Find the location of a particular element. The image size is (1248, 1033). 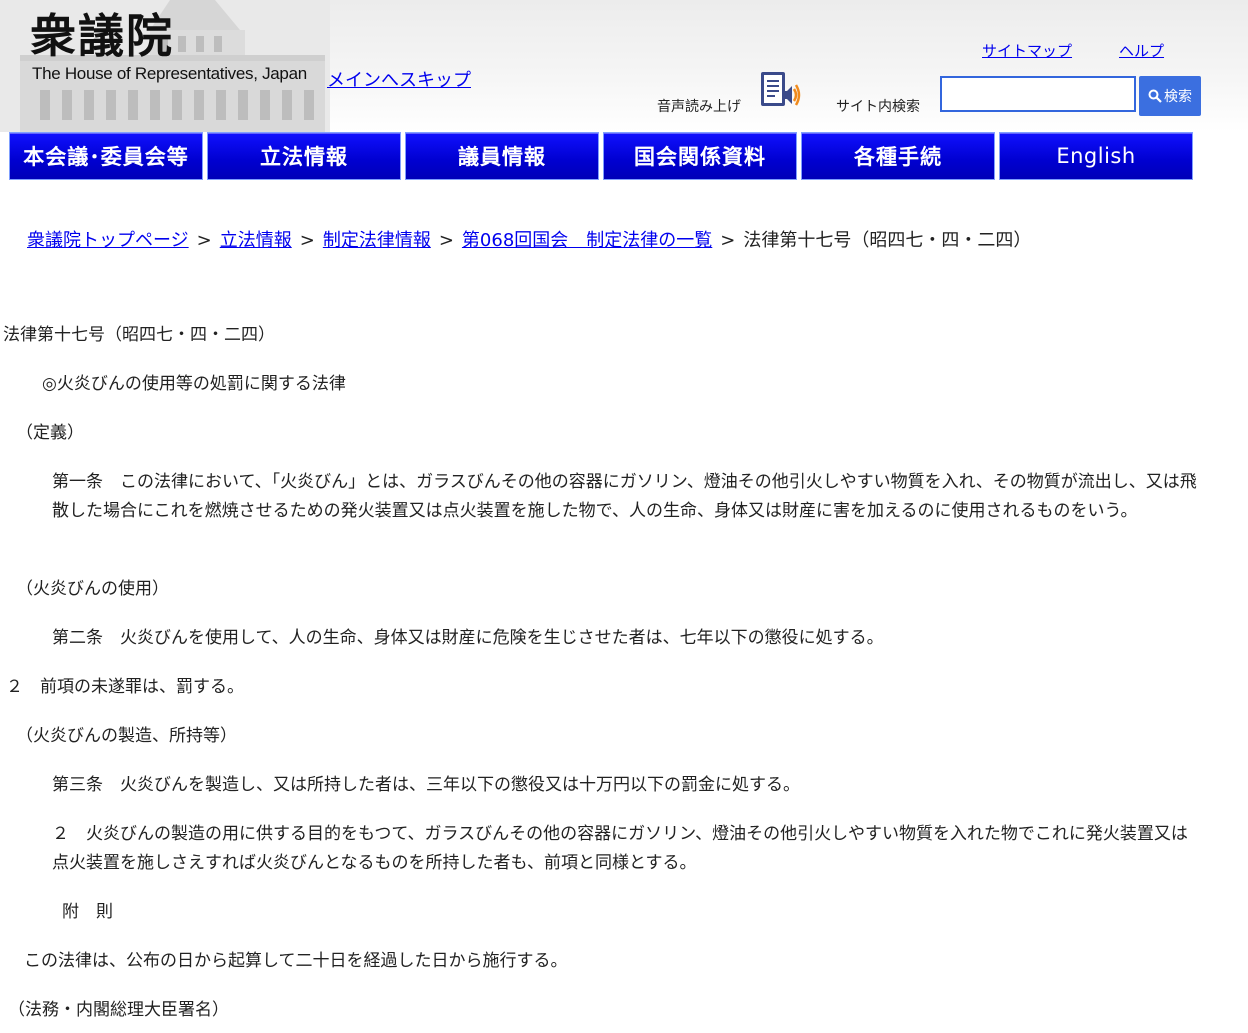

supplementary-provision: この法律は、公布の日から起算して二十日を経過した日から施行する。 is located at coordinates (296, 961).